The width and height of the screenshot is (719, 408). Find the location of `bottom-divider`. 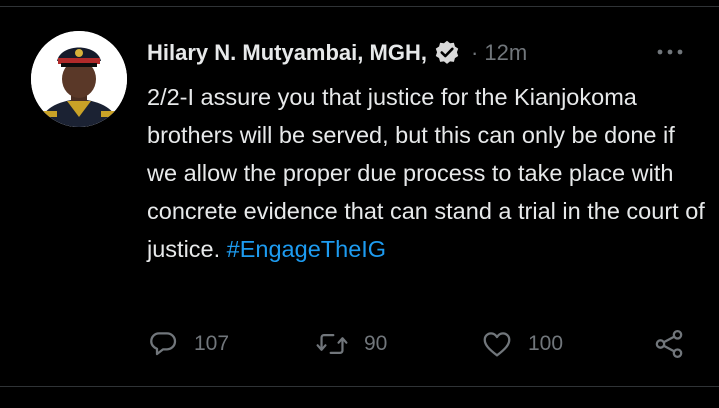

bottom-divider is located at coordinates (359, 386).